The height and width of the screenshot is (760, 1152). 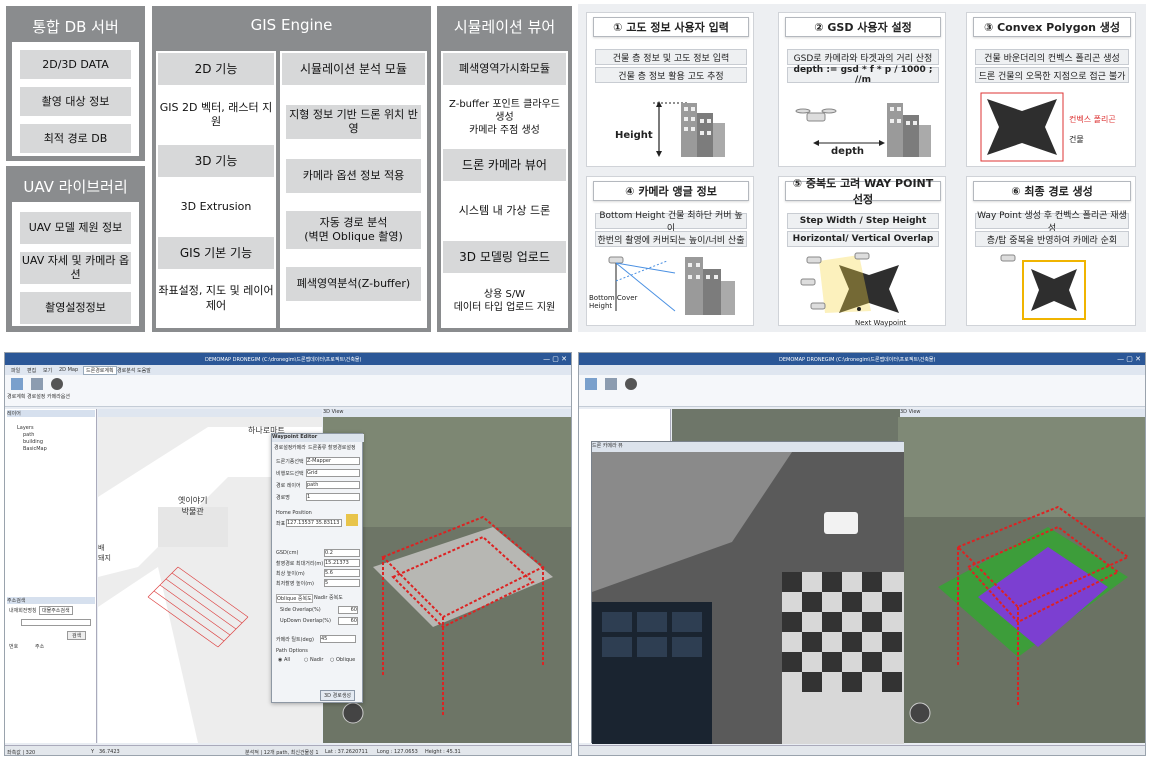 What do you see at coordinates (348, 621) in the screenshot?
I see `updown-overlap-input: 60` at bounding box center [348, 621].